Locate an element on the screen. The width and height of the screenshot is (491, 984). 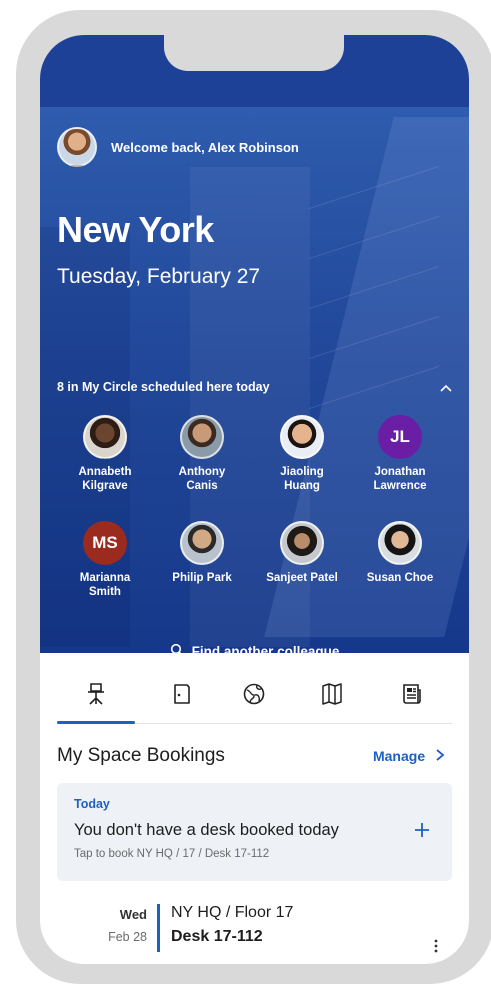
person-card: Jiaoling Huang is located at coordinates (302, 454).